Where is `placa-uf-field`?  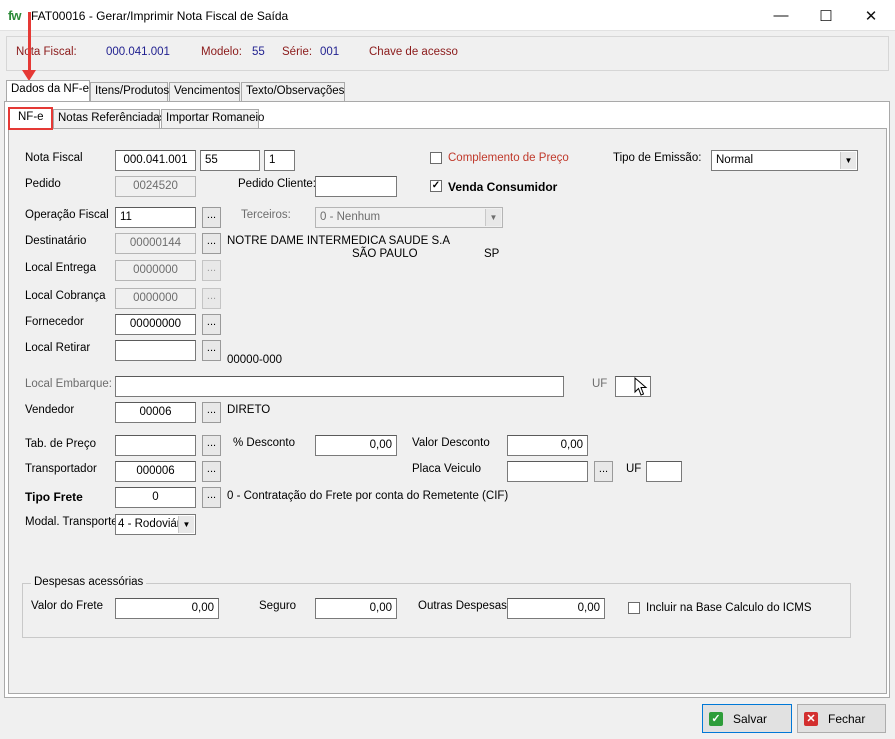 placa-uf-field is located at coordinates (664, 471).